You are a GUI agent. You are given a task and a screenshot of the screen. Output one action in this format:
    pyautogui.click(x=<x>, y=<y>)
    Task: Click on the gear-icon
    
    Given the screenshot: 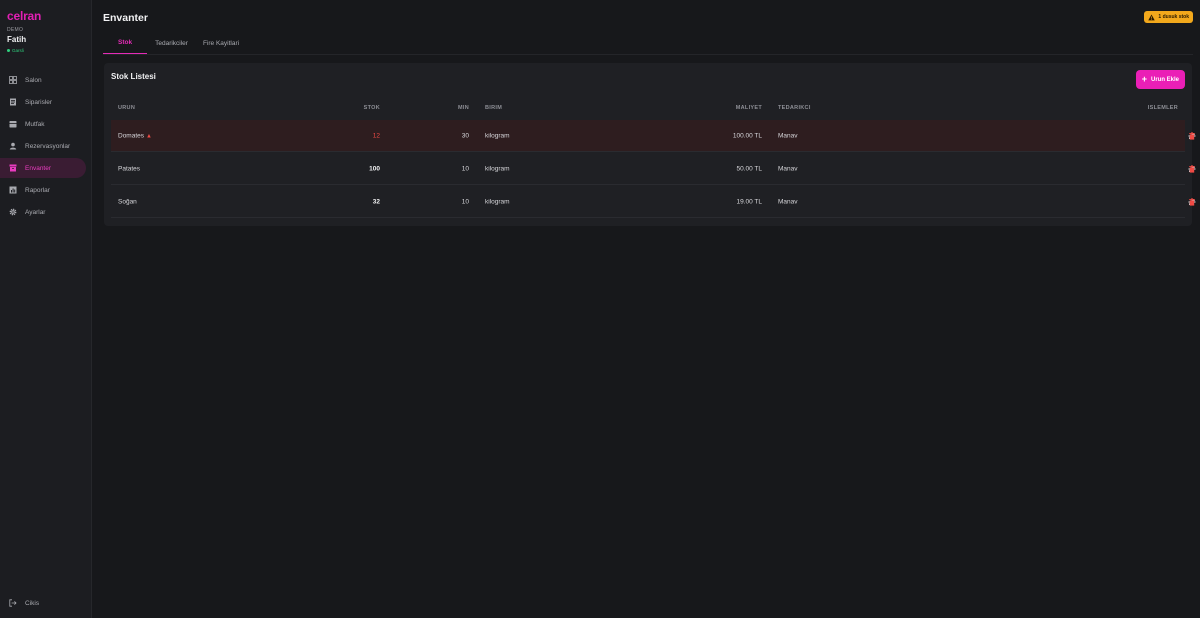 What is the action you would take?
    pyautogui.click(x=13, y=212)
    